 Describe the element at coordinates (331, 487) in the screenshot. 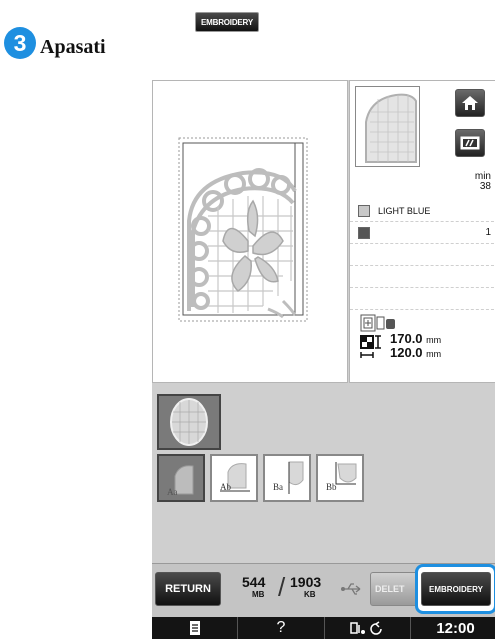

I see `tile-label: Bb` at that location.